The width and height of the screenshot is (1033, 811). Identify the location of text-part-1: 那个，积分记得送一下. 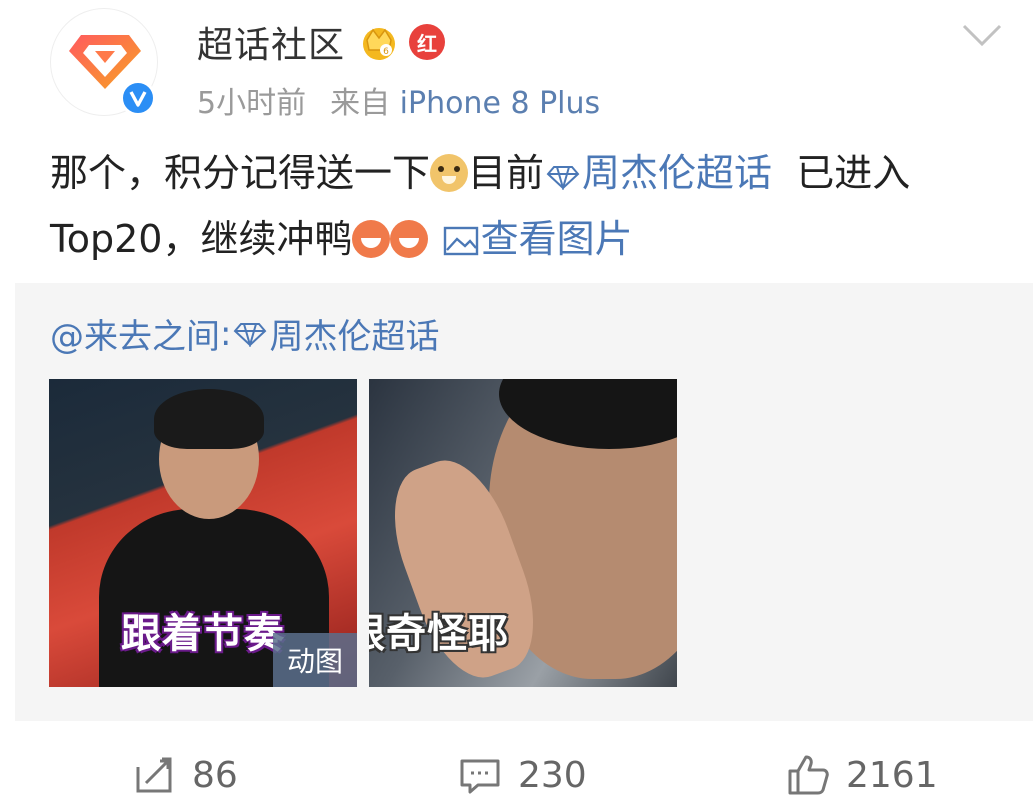
(240, 173).